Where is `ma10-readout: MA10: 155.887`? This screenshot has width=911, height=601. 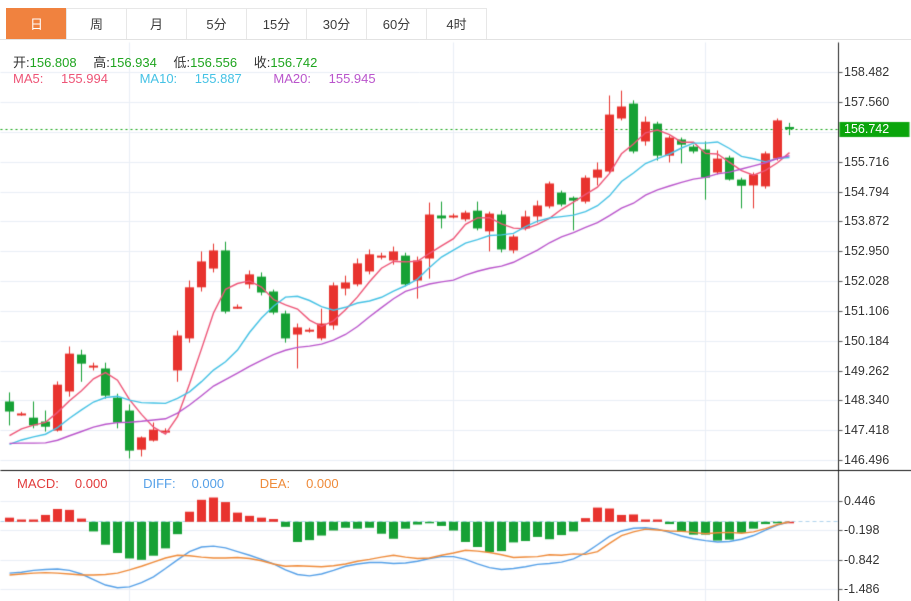
ma10-readout: MA10: 155.887 is located at coordinates (190, 78).